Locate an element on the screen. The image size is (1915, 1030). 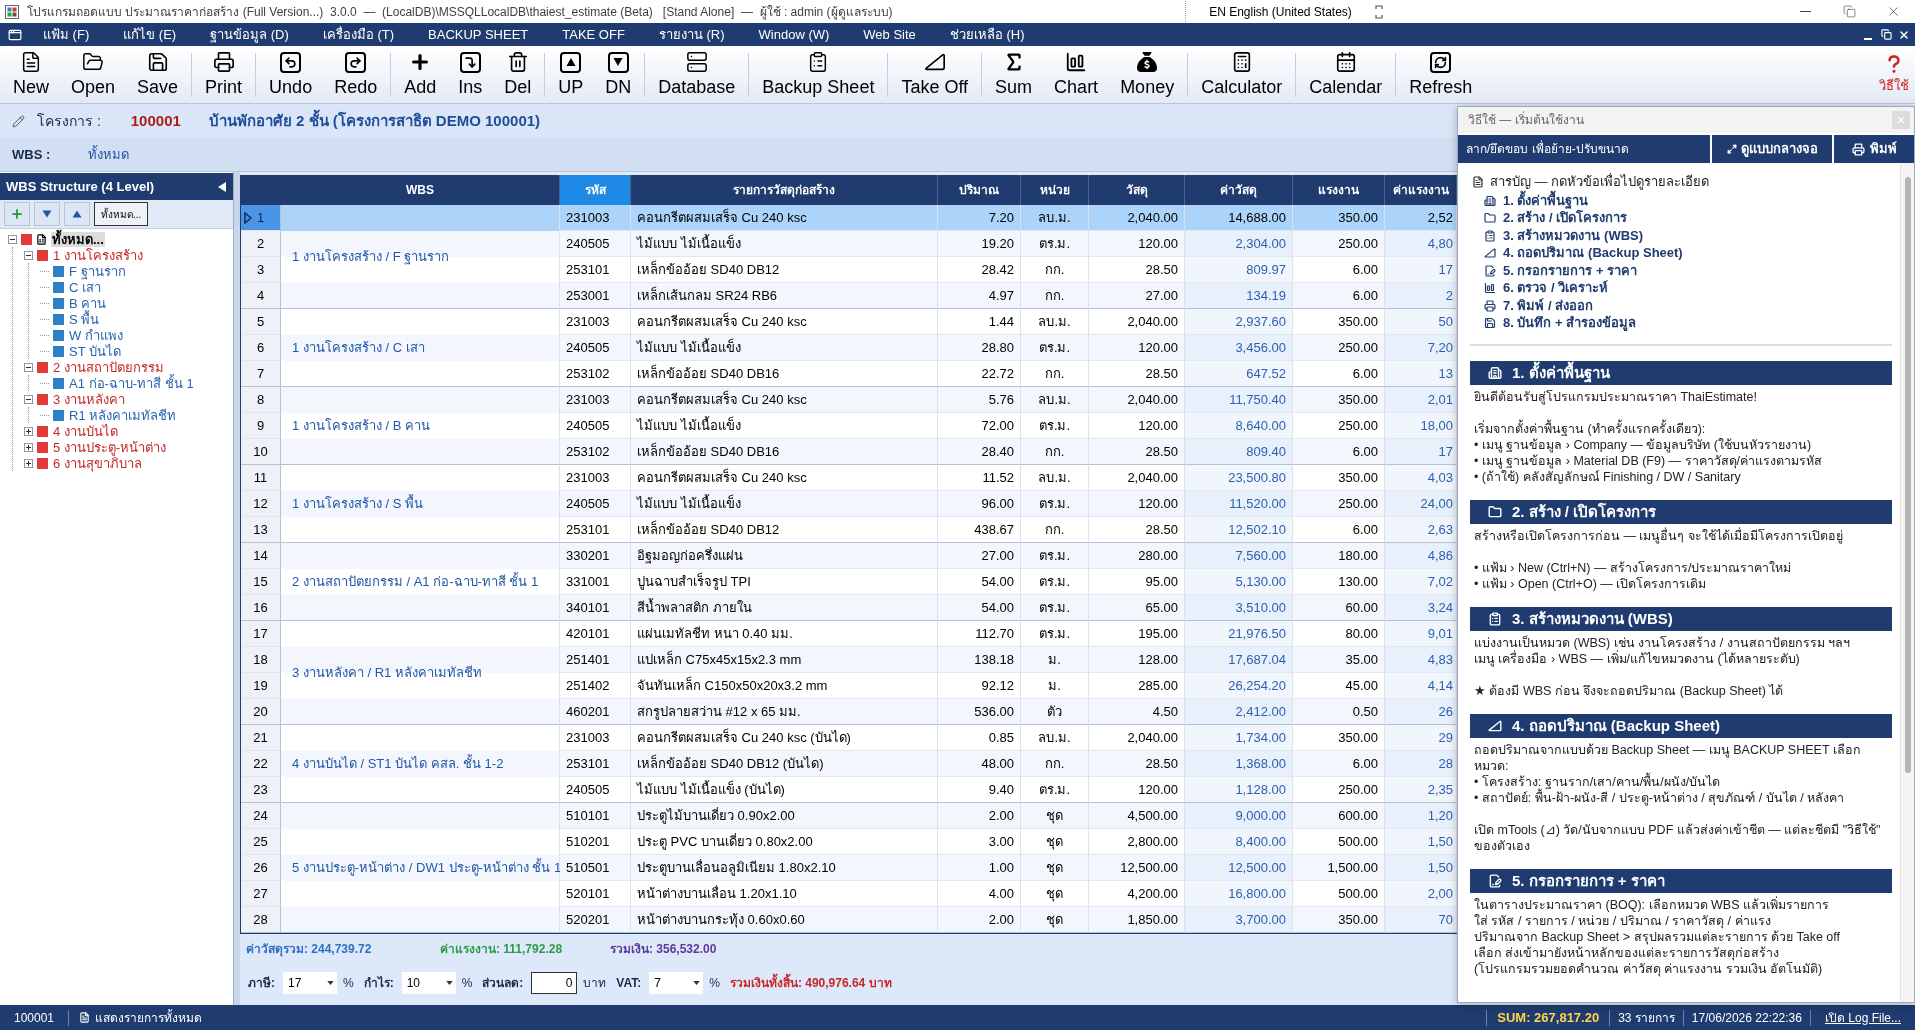
tree-item: 4 งานบันได is located at coordinates (85, 431).